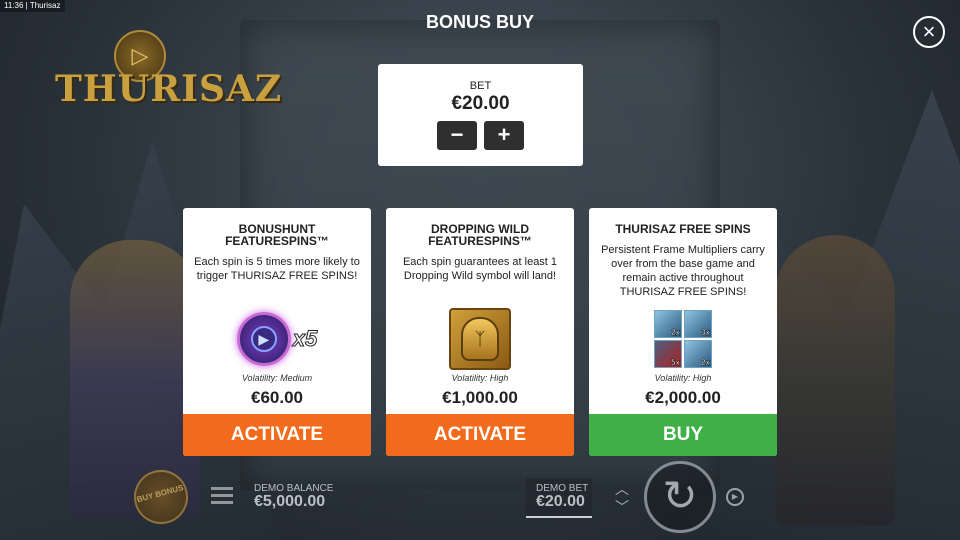 The width and height of the screenshot is (960, 540). What do you see at coordinates (480, 435) in the screenshot?
I see `activate-button-dropping-wild: ACTIVATE` at bounding box center [480, 435].